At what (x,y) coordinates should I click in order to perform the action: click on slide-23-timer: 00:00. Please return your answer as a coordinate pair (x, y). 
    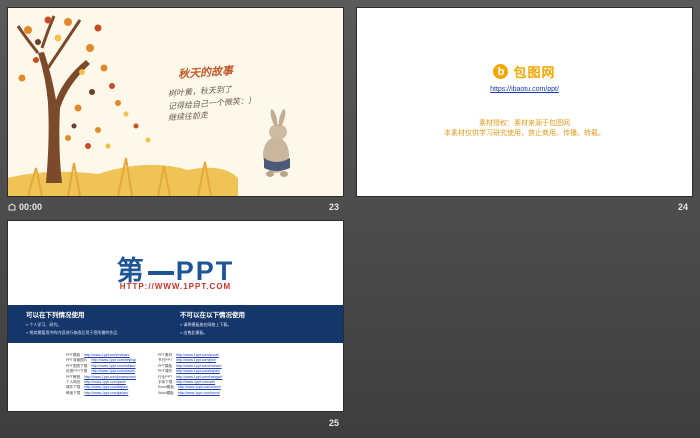
    Looking at the image, I should click on (25, 207).